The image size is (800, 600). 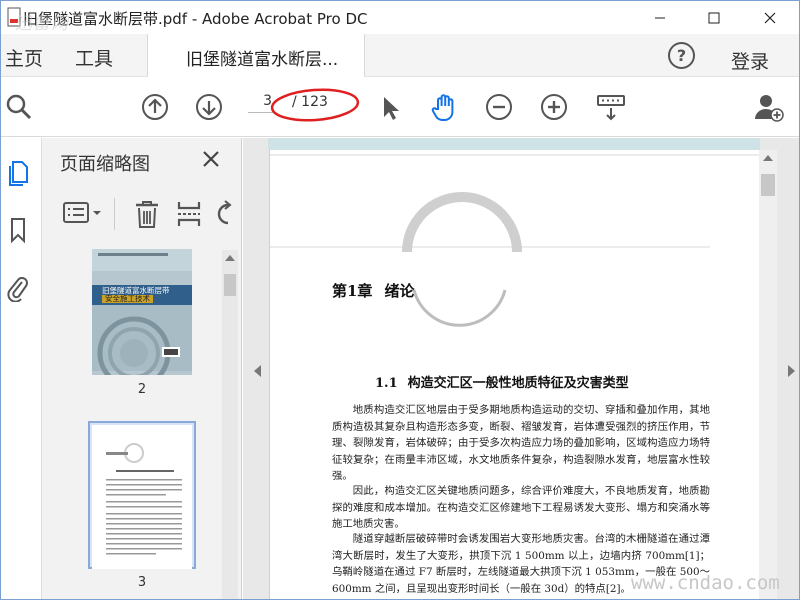 I want to click on rotate-page-icon, so click(x=224, y=214).